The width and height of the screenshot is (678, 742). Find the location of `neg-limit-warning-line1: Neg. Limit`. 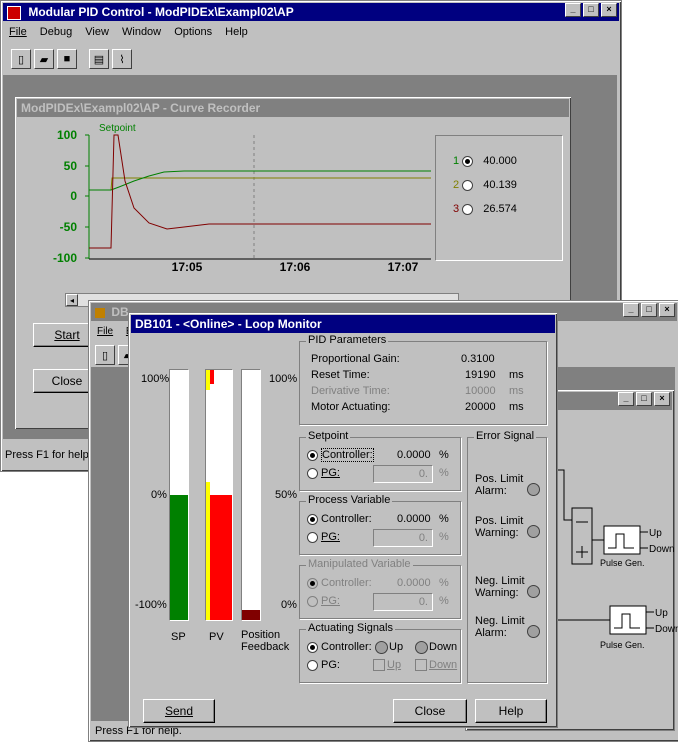

neg-limit-warning-line1: Neg. Limit is located at coordinates (500, 581).